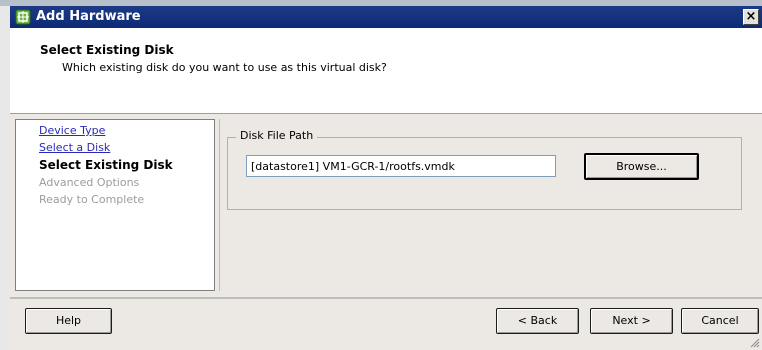  What do you see at coordinates (23, 17) in the screenshot?
I see `add-hardware-icon` at bounding box center [23, 17].